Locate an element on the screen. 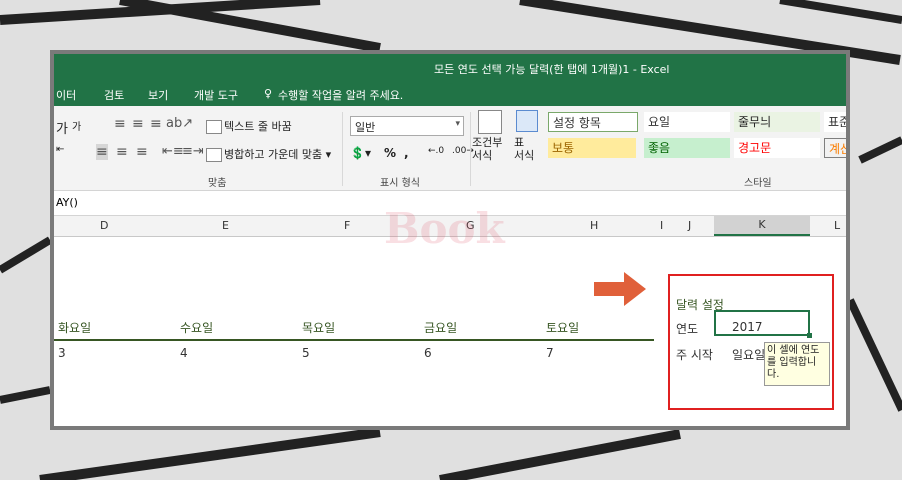 The height and width of the screenshot is (480, 902). weekday-header: 금요일 is located at coordinates (440, 327).